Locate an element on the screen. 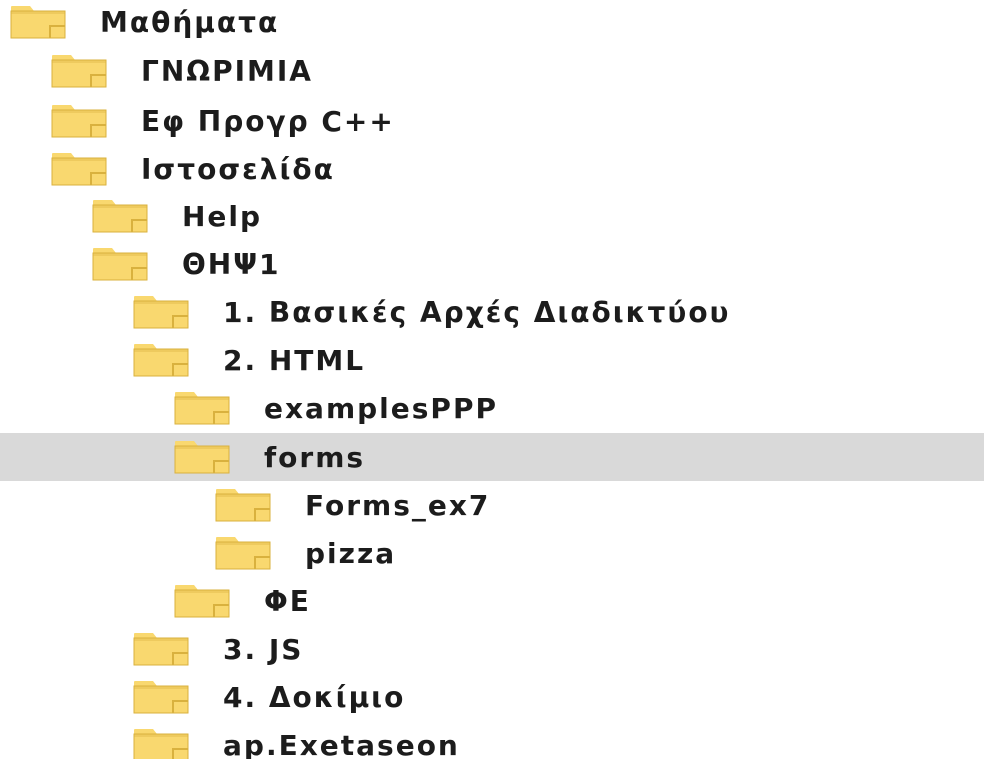 The width and height of the screenshot is (984, 759). tree-item: Forms_ex7 is located at coordinates (492, 505).